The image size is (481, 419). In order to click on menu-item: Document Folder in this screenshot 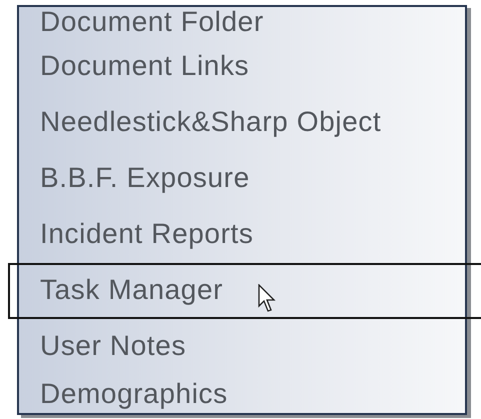, I will do `click(242, 23)`.